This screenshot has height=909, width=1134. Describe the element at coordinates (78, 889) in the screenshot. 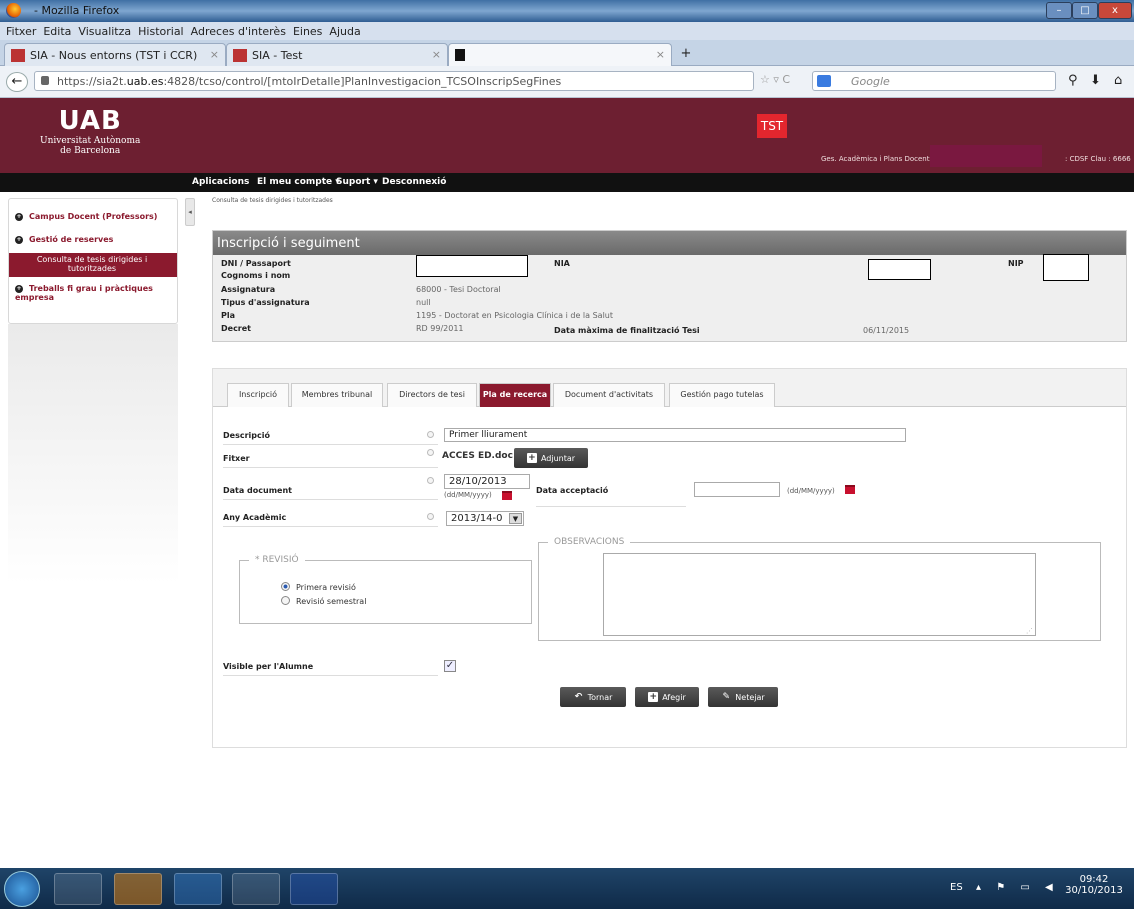

I see `explorer-icon` at that location.